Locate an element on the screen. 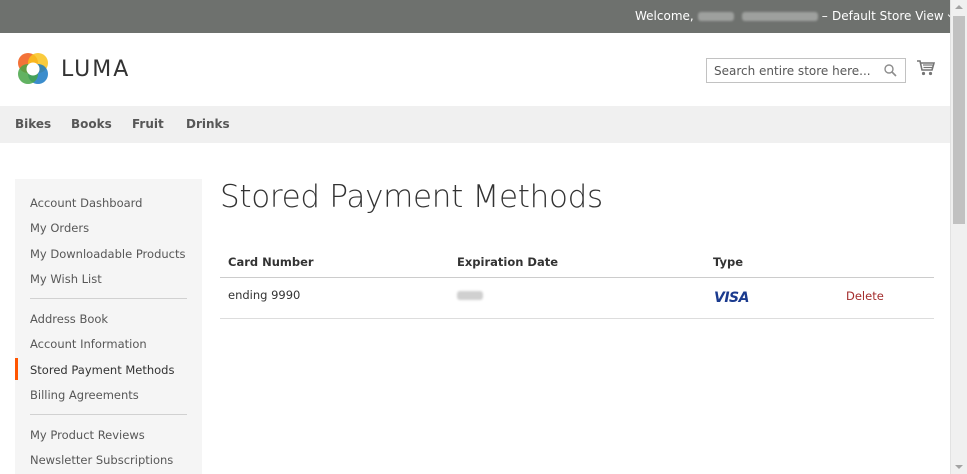 This screenshot has height=474, width=967. delete-payment-method-link: Delete is located at coordinates (865, 296).